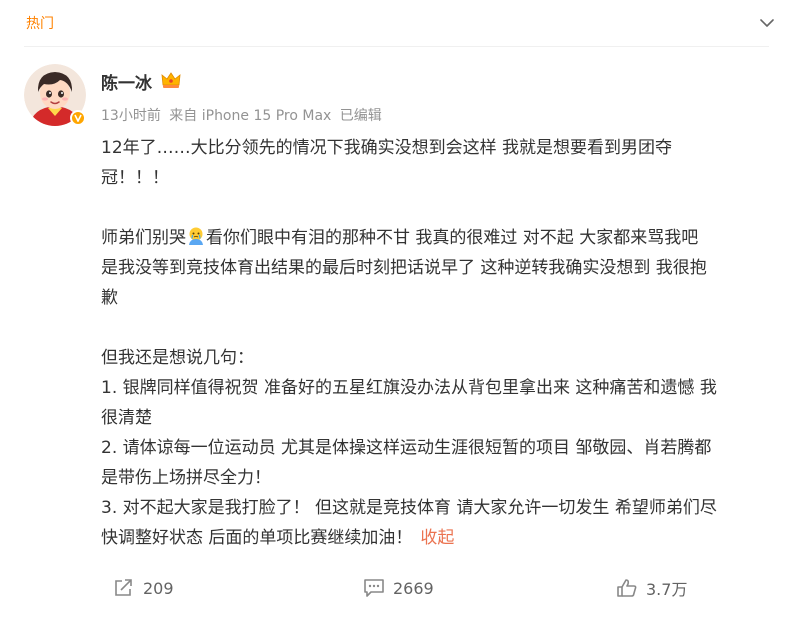 The height and width of the screenshot is (619, 791). Describe the element at coordinates (667, 589) in the screenshot. I see `like-count: 3.7万` at that location.